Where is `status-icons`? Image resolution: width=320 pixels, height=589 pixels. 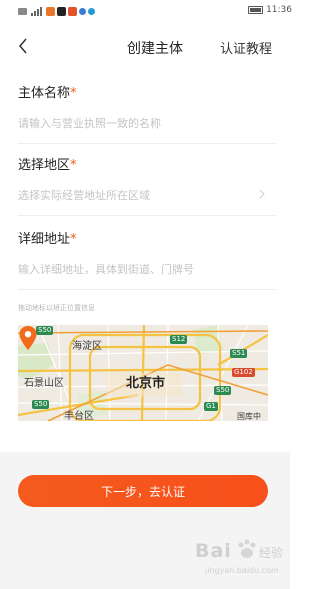
status-icons is located at coordinates (56, 11).